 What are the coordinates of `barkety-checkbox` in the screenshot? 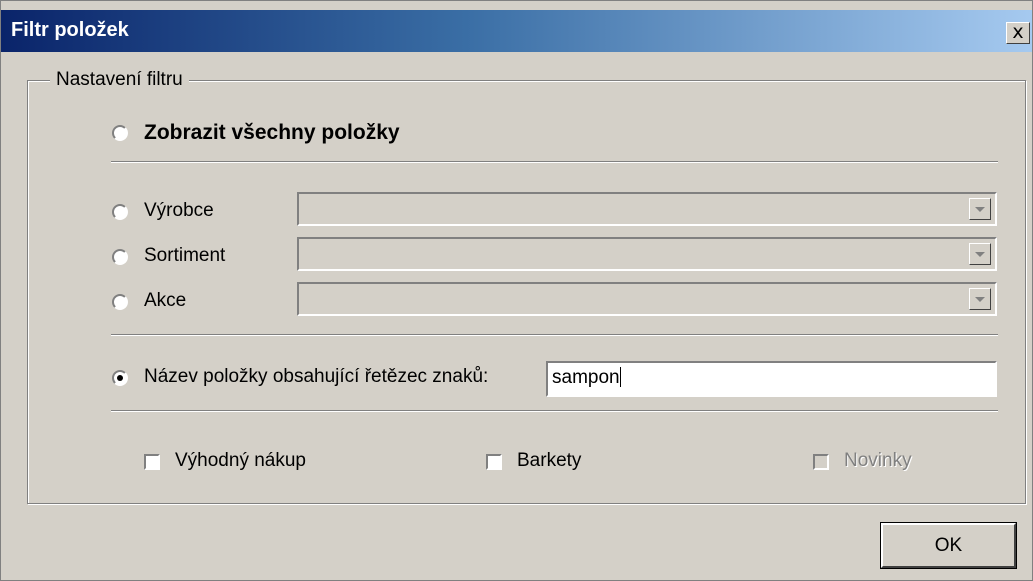 It's located at (494, 462).